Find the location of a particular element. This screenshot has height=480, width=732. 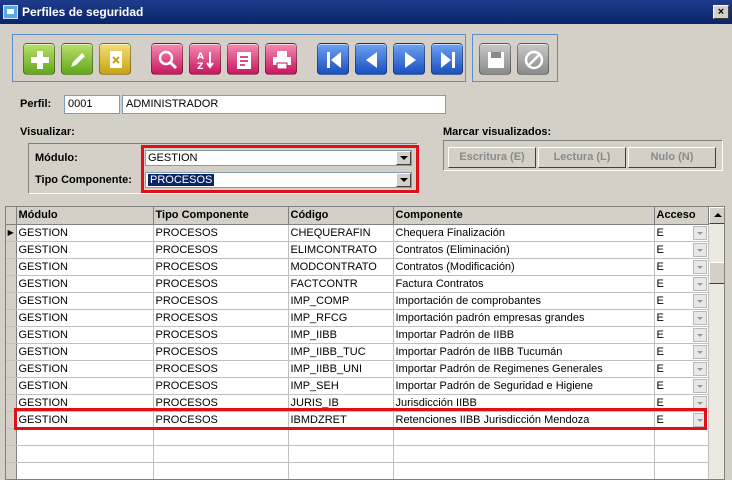

next-record-button is located at coordinates (409, 59).